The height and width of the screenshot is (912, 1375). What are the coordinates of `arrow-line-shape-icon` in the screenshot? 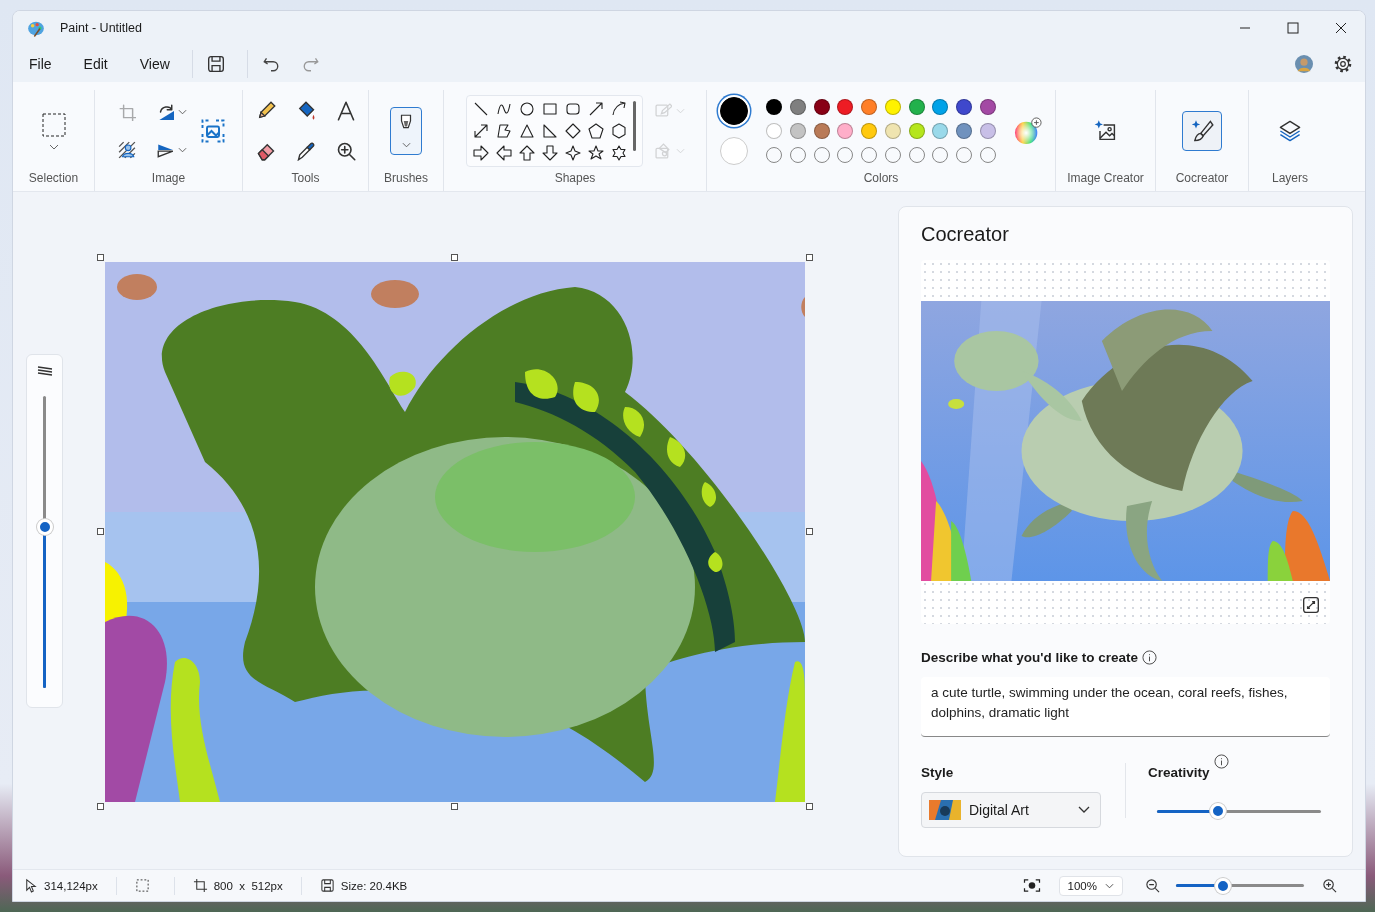 It's located at (595, 108).